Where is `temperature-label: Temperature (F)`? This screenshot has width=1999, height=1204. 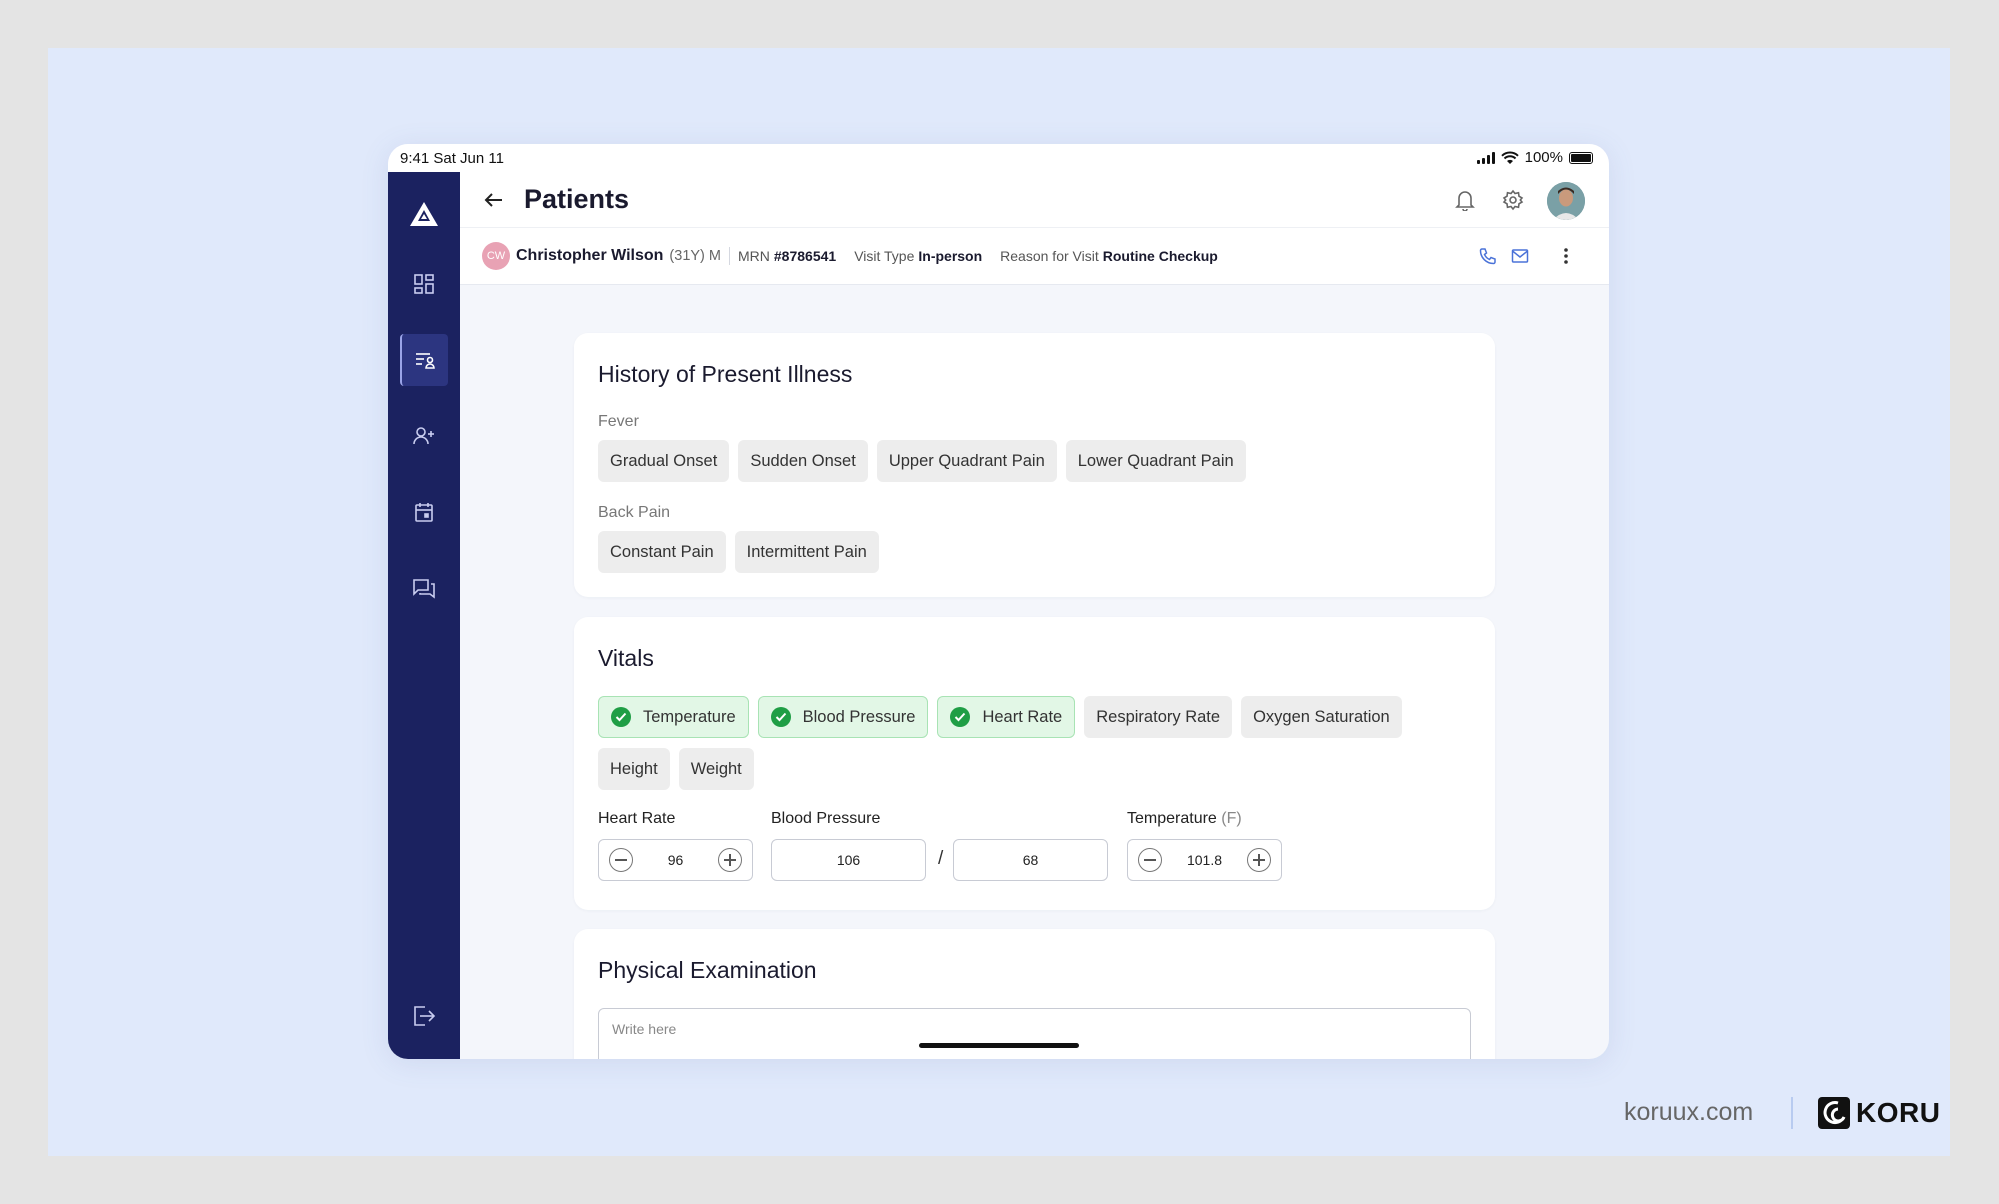
temperature-label: Temperature (F) is located at coordinates (1184, 819).